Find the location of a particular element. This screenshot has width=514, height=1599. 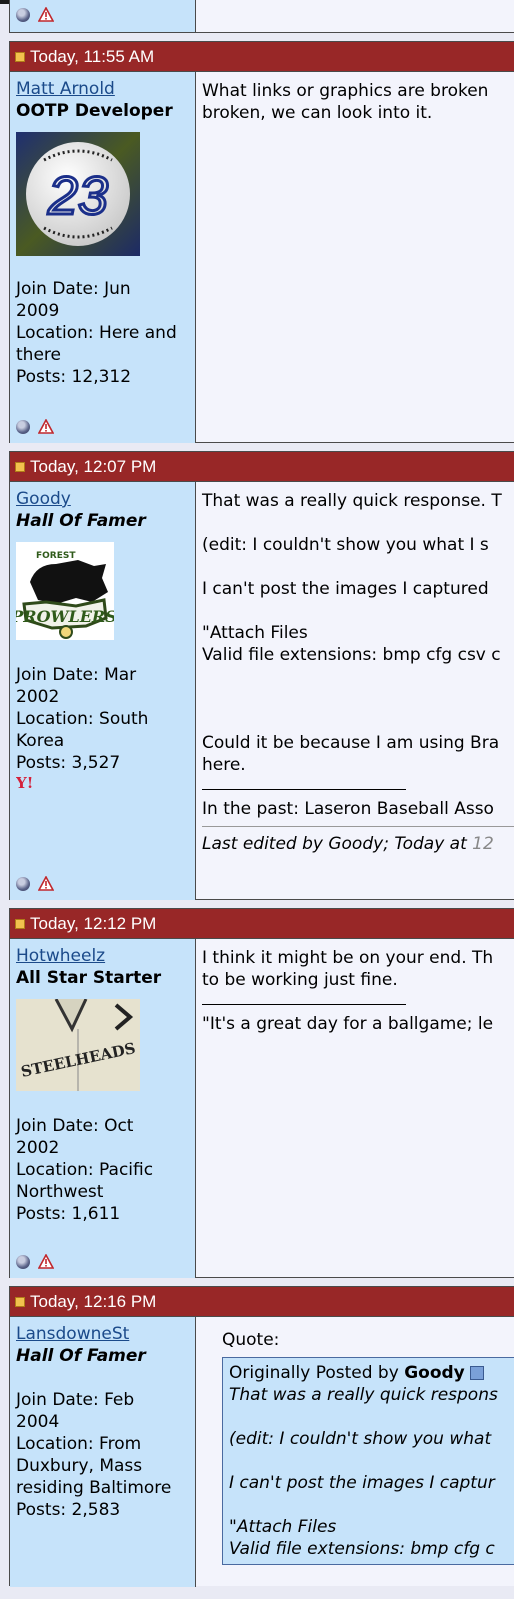

message-line: (edit: I couldn't show you what I s is located at coordinates (345, 545).